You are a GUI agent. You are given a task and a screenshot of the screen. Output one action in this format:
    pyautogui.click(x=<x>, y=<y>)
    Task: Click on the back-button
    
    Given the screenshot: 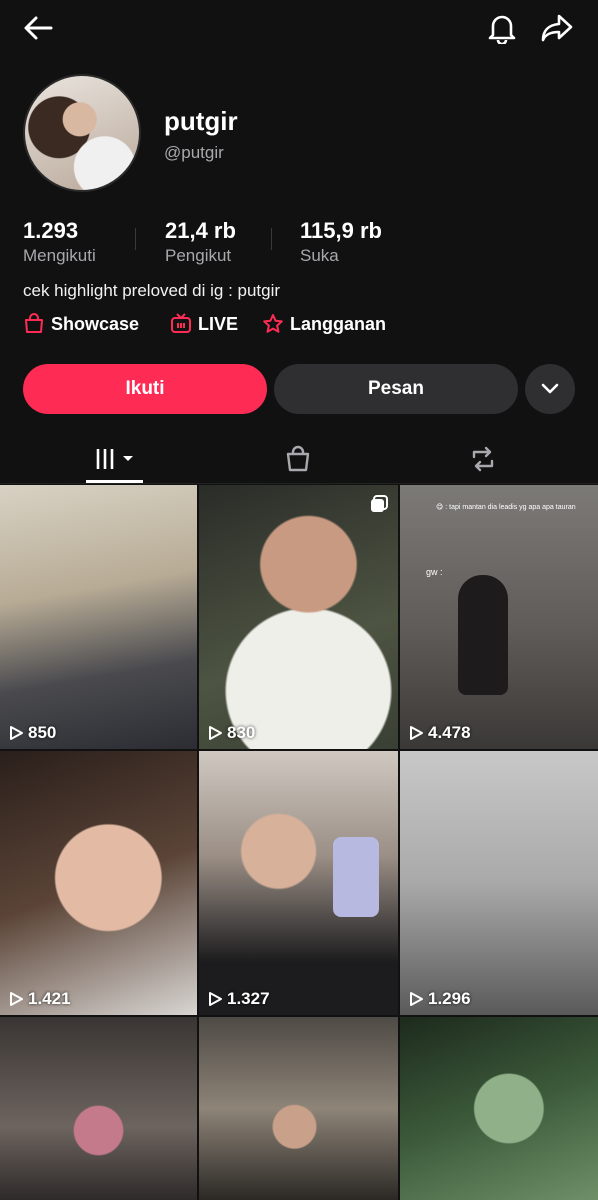 What is the action you would take?
    pyautogui.click(x=38, y=28)
    